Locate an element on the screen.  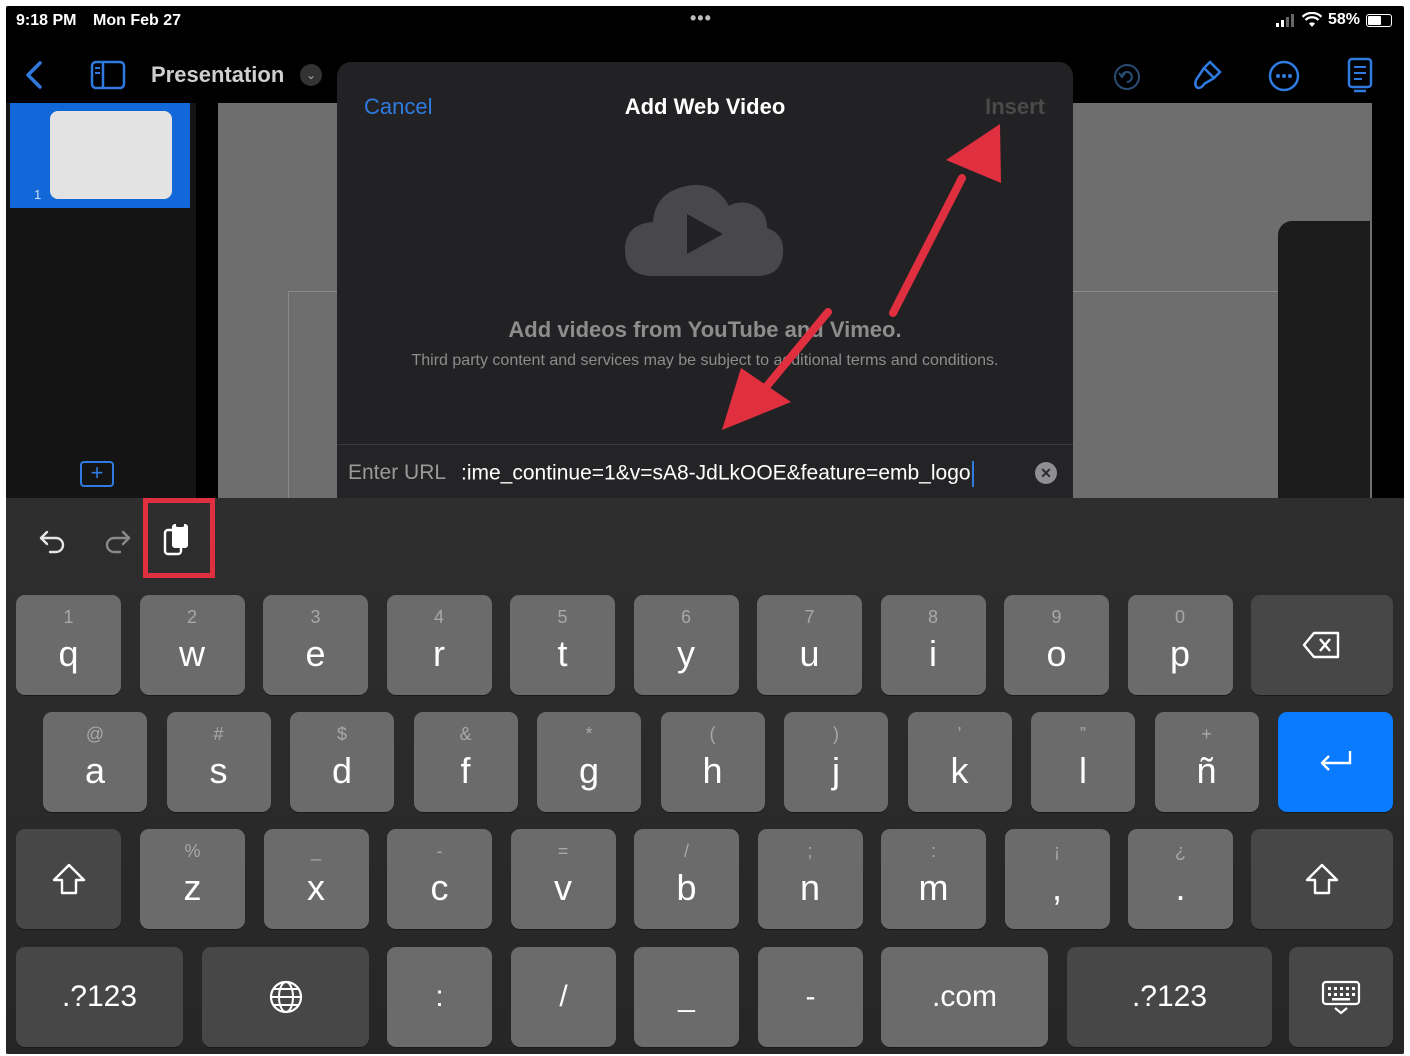
navigator-toggle-icon is located at coordinates (108, 75).